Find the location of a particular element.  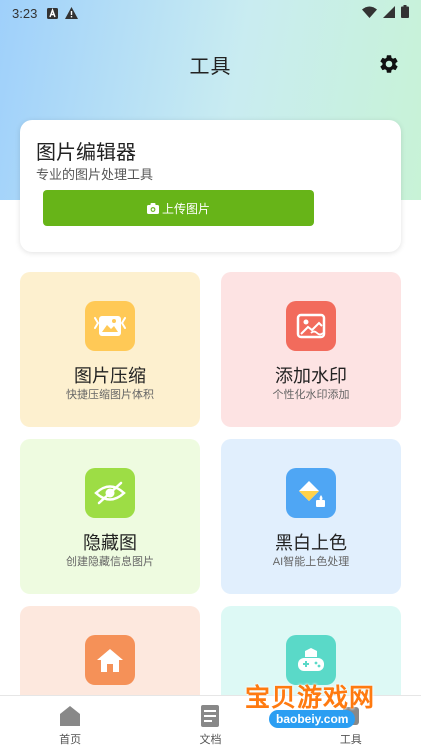

tool-card-add-watermark: 添加水印 个性化水印添加 is located at coordinates (311, 349).